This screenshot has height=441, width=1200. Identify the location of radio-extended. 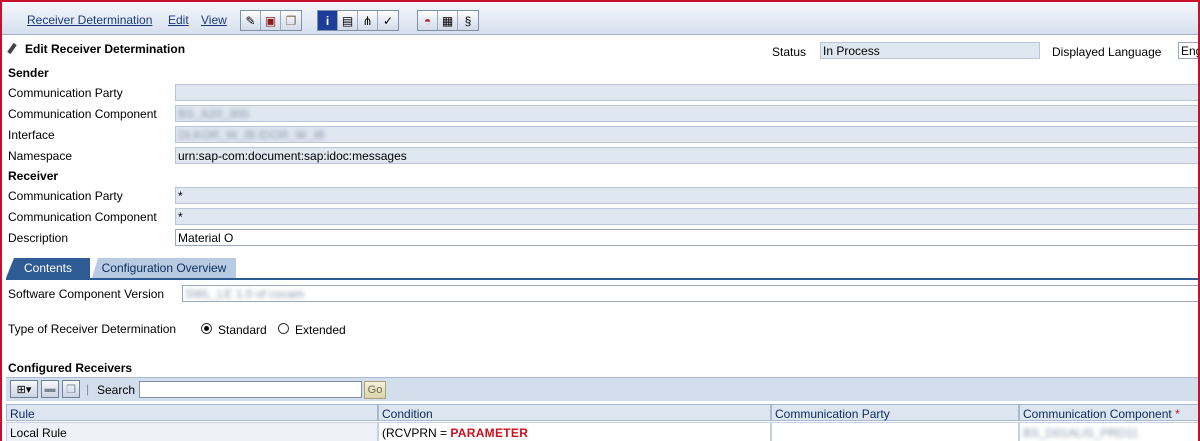
(283, 328).